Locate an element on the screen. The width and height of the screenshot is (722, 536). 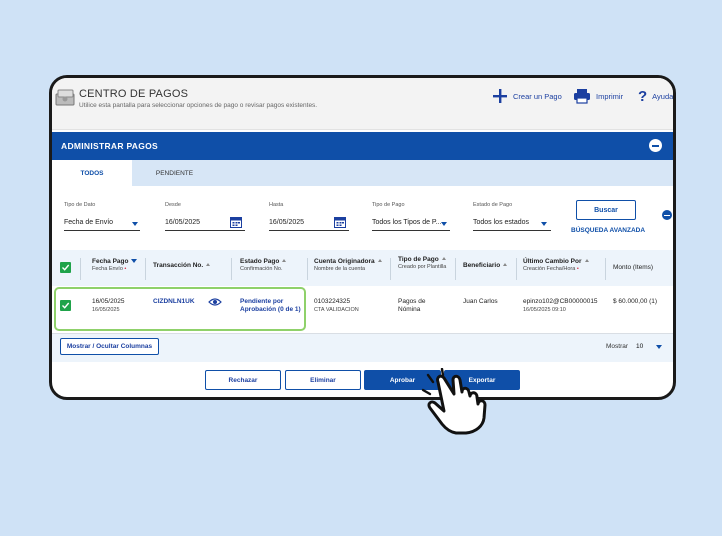
page-size-label: Mostrar is located at coordinates (617, 346).